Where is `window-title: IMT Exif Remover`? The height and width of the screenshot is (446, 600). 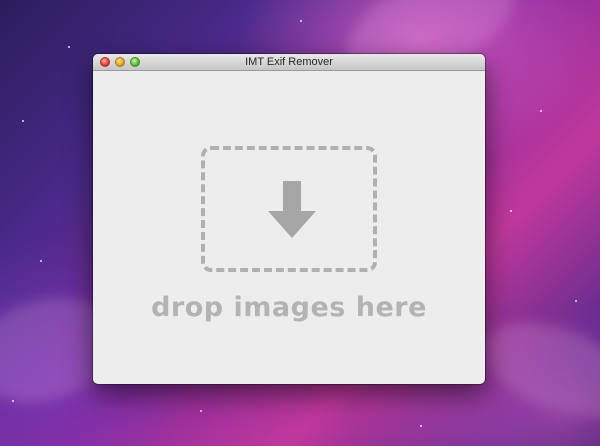
window-title: IMT Exif Remover is located at coordinates (289, 62).